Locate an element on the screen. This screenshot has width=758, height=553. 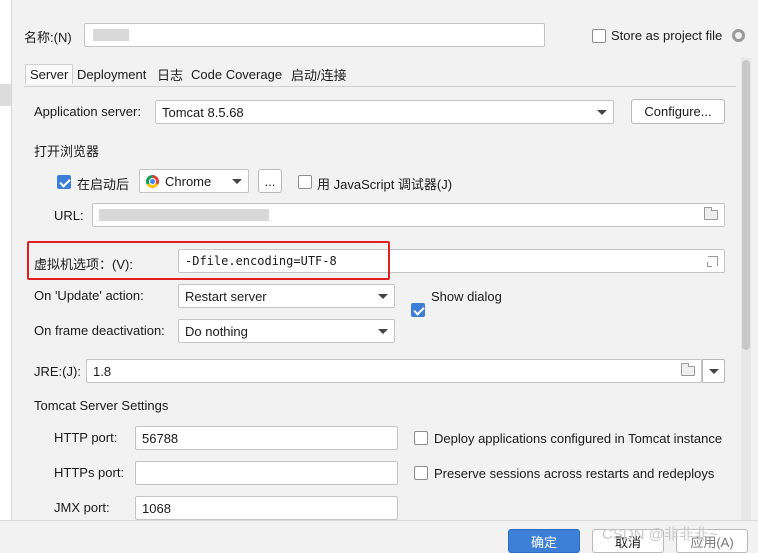
after-launch-label: 在启动后 is located at coordinates (103, 184).